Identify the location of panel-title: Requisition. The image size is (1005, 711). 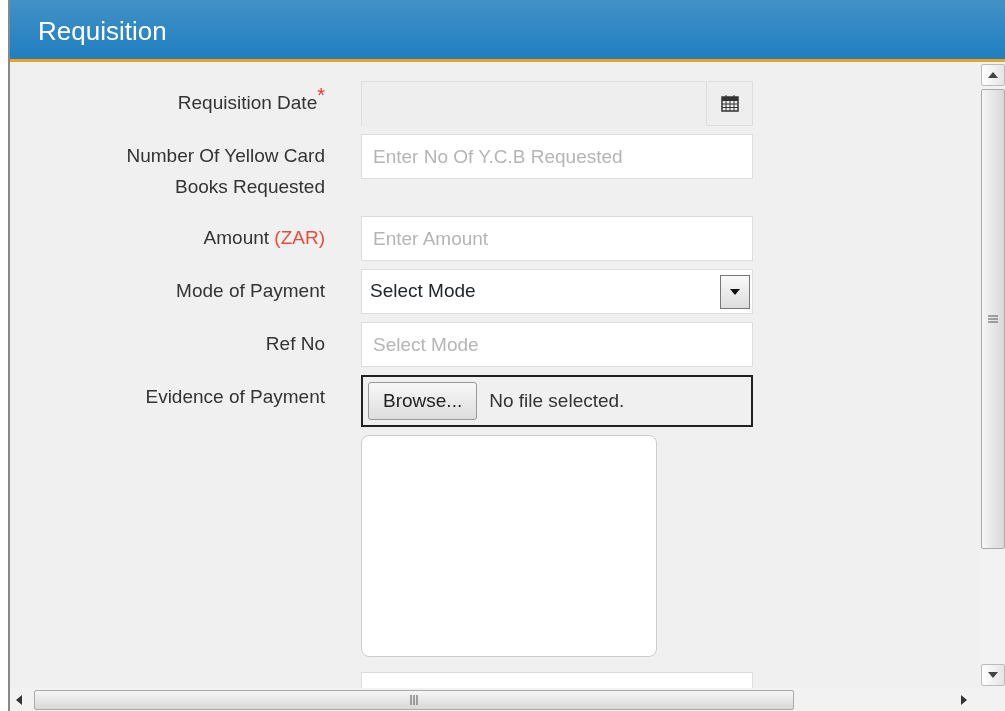
(102, 31).